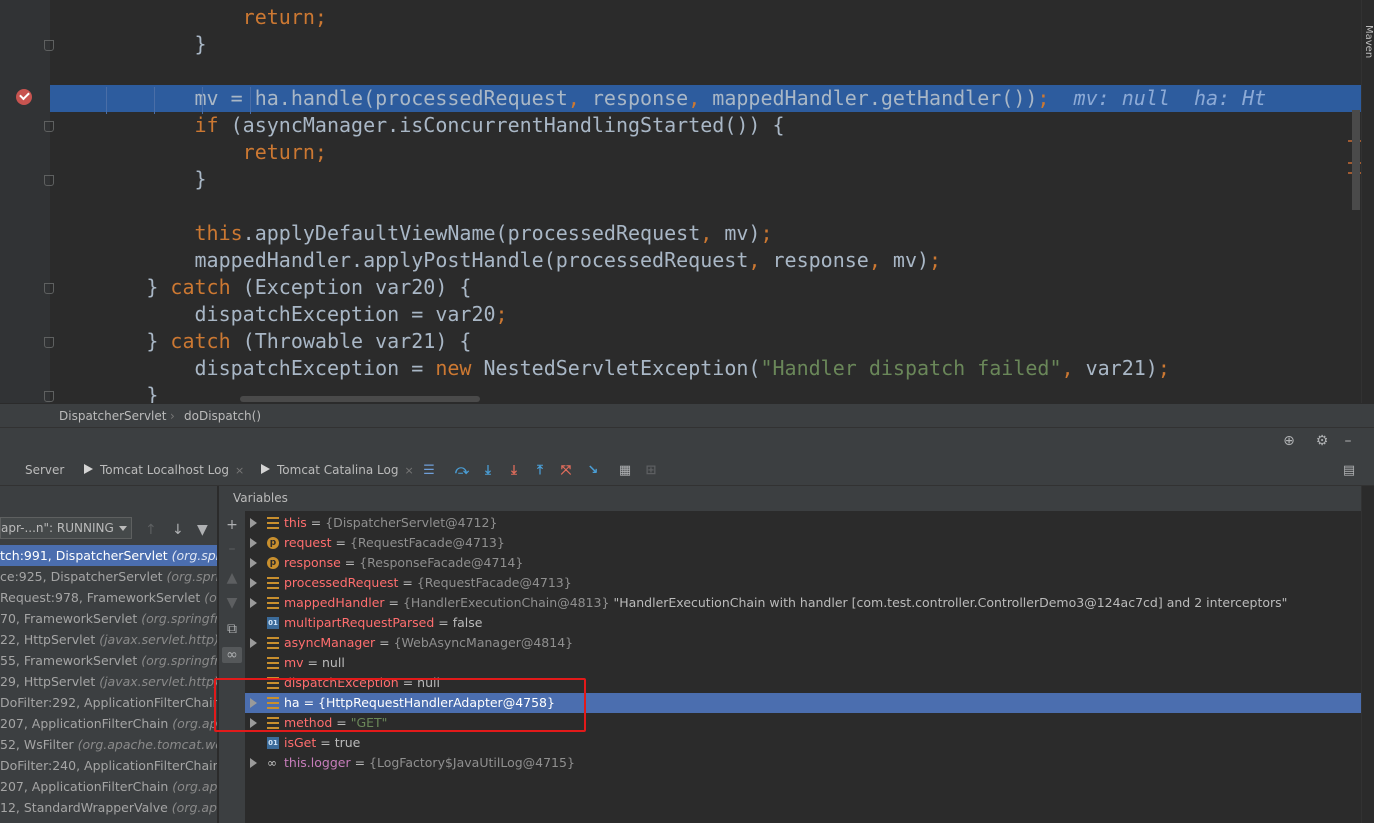 The height and width of the screenshot is (823, 1374). What do you see at coordinates (429, 470) in the screenshot?
I see `frames-view-icon: ☰` at bounding box center [429, 470].